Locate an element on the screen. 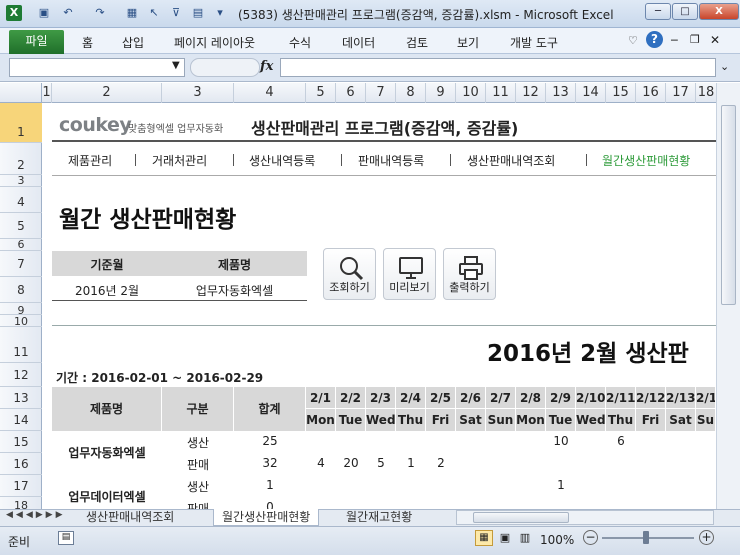  expand-formula-icon: ⌄ is located at coordinates (724, 66).